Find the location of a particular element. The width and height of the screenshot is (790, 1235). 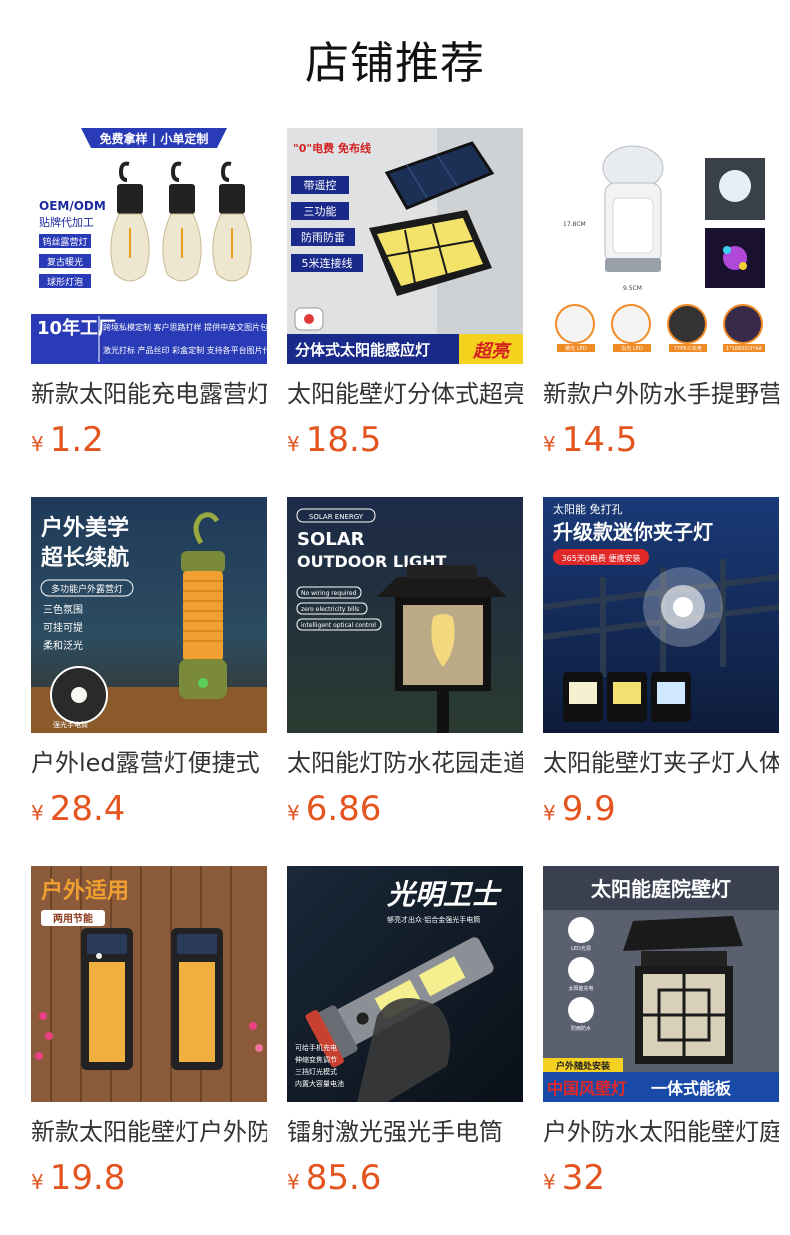

feature-text: 伸缩变焦调节 is located at coordinates (316, 1059).